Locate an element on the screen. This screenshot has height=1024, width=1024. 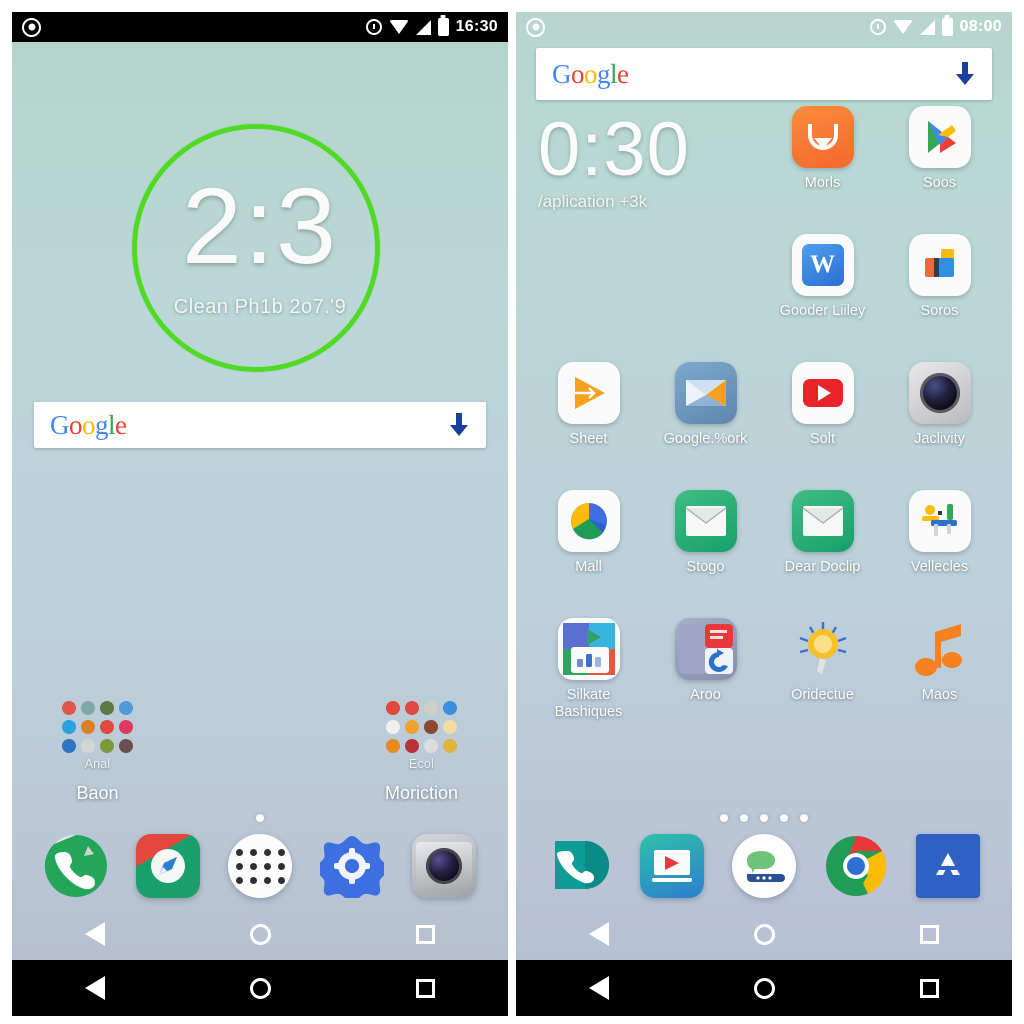
left-status-time: 16:30 is located at coordinates (476, 26).